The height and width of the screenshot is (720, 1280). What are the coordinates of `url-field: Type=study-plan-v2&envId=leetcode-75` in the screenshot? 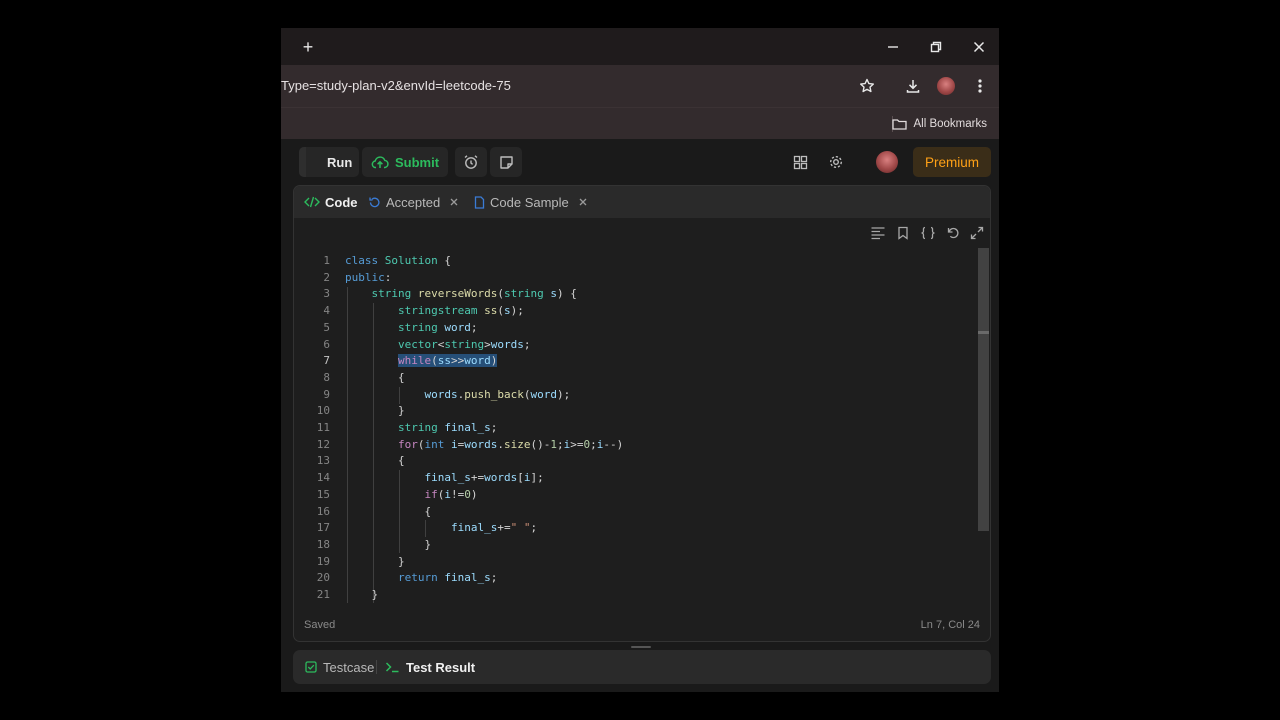 It's located at (583, 86).